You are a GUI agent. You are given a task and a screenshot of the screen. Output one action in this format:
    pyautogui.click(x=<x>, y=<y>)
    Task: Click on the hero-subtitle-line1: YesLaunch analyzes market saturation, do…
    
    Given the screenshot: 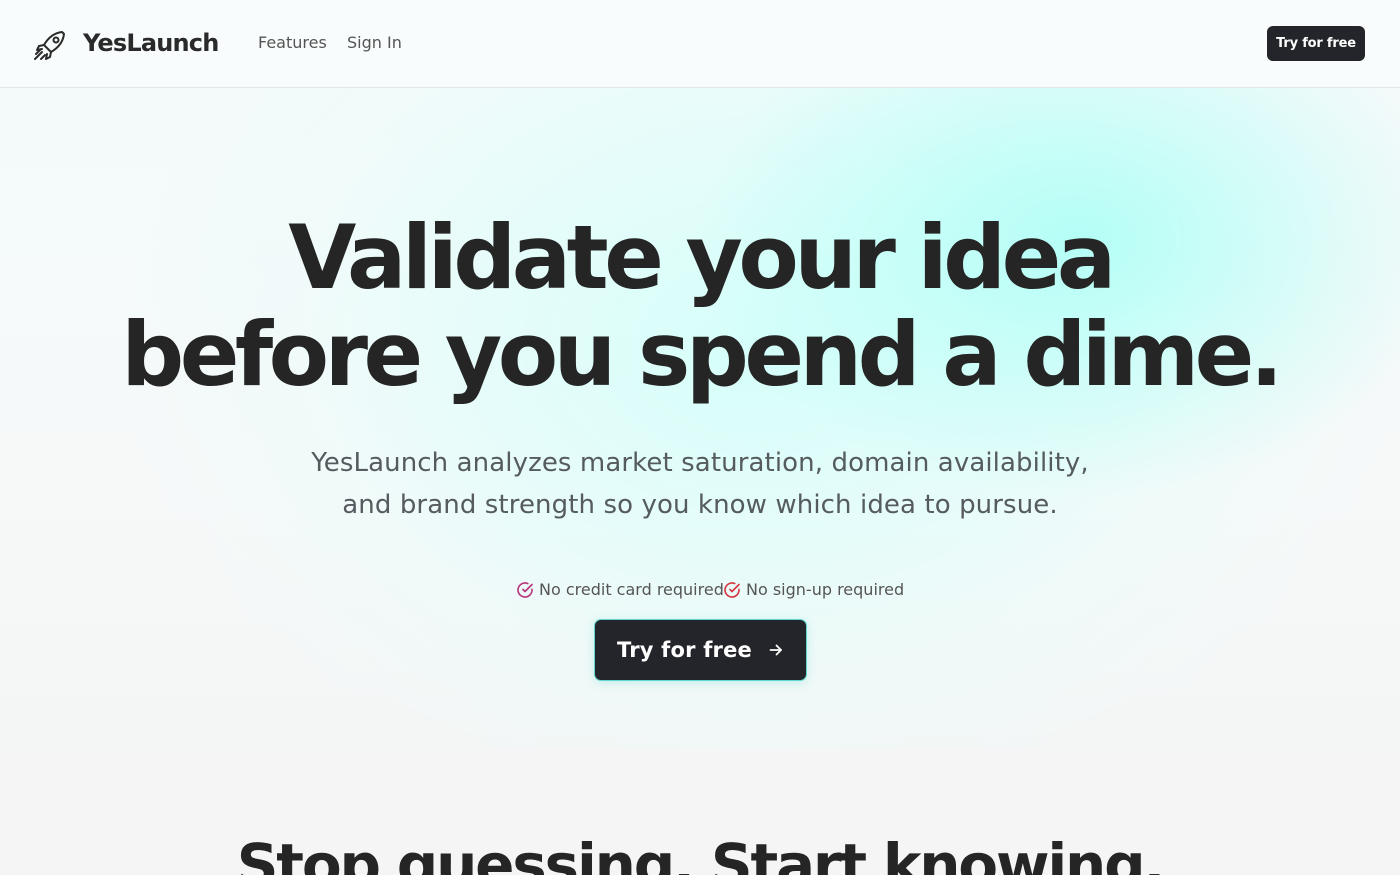 What is the action you would take?
    pyautogui.click(x=700, y=463)
    